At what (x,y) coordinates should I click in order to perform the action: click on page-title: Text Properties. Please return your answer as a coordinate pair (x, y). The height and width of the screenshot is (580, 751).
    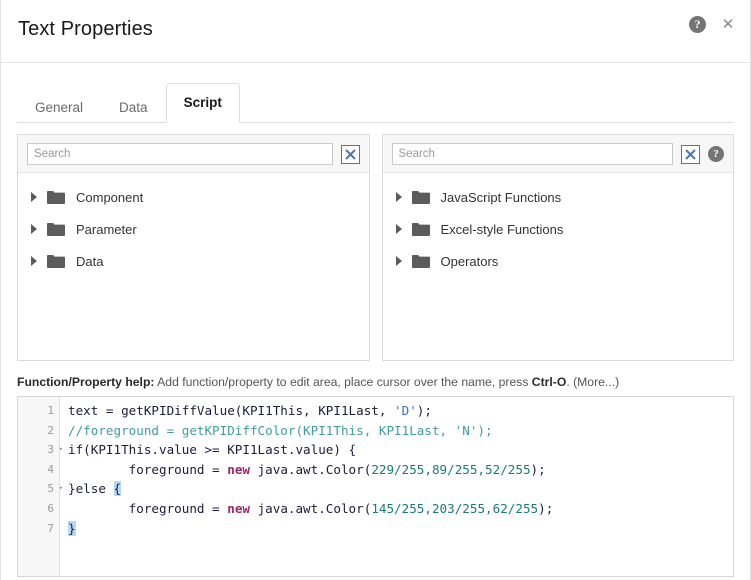
    Looking at the image, I should click on (85, 29).